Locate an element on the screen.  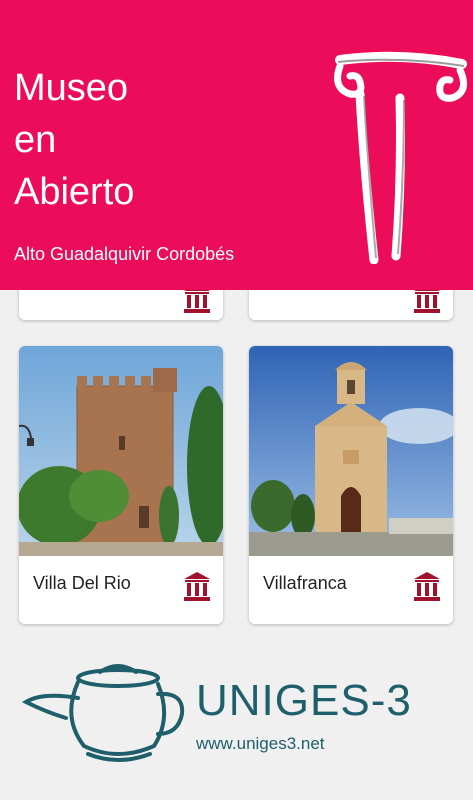
app-title: Museo en Abierto is located at coordinates (74, 140).